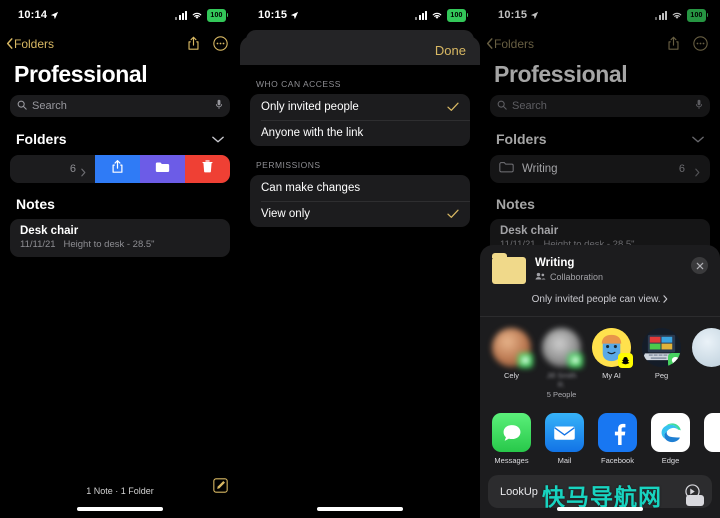 The width and height of the screenshot is (720, 518). I want to click on mail-app-icon, so click(564, 432).